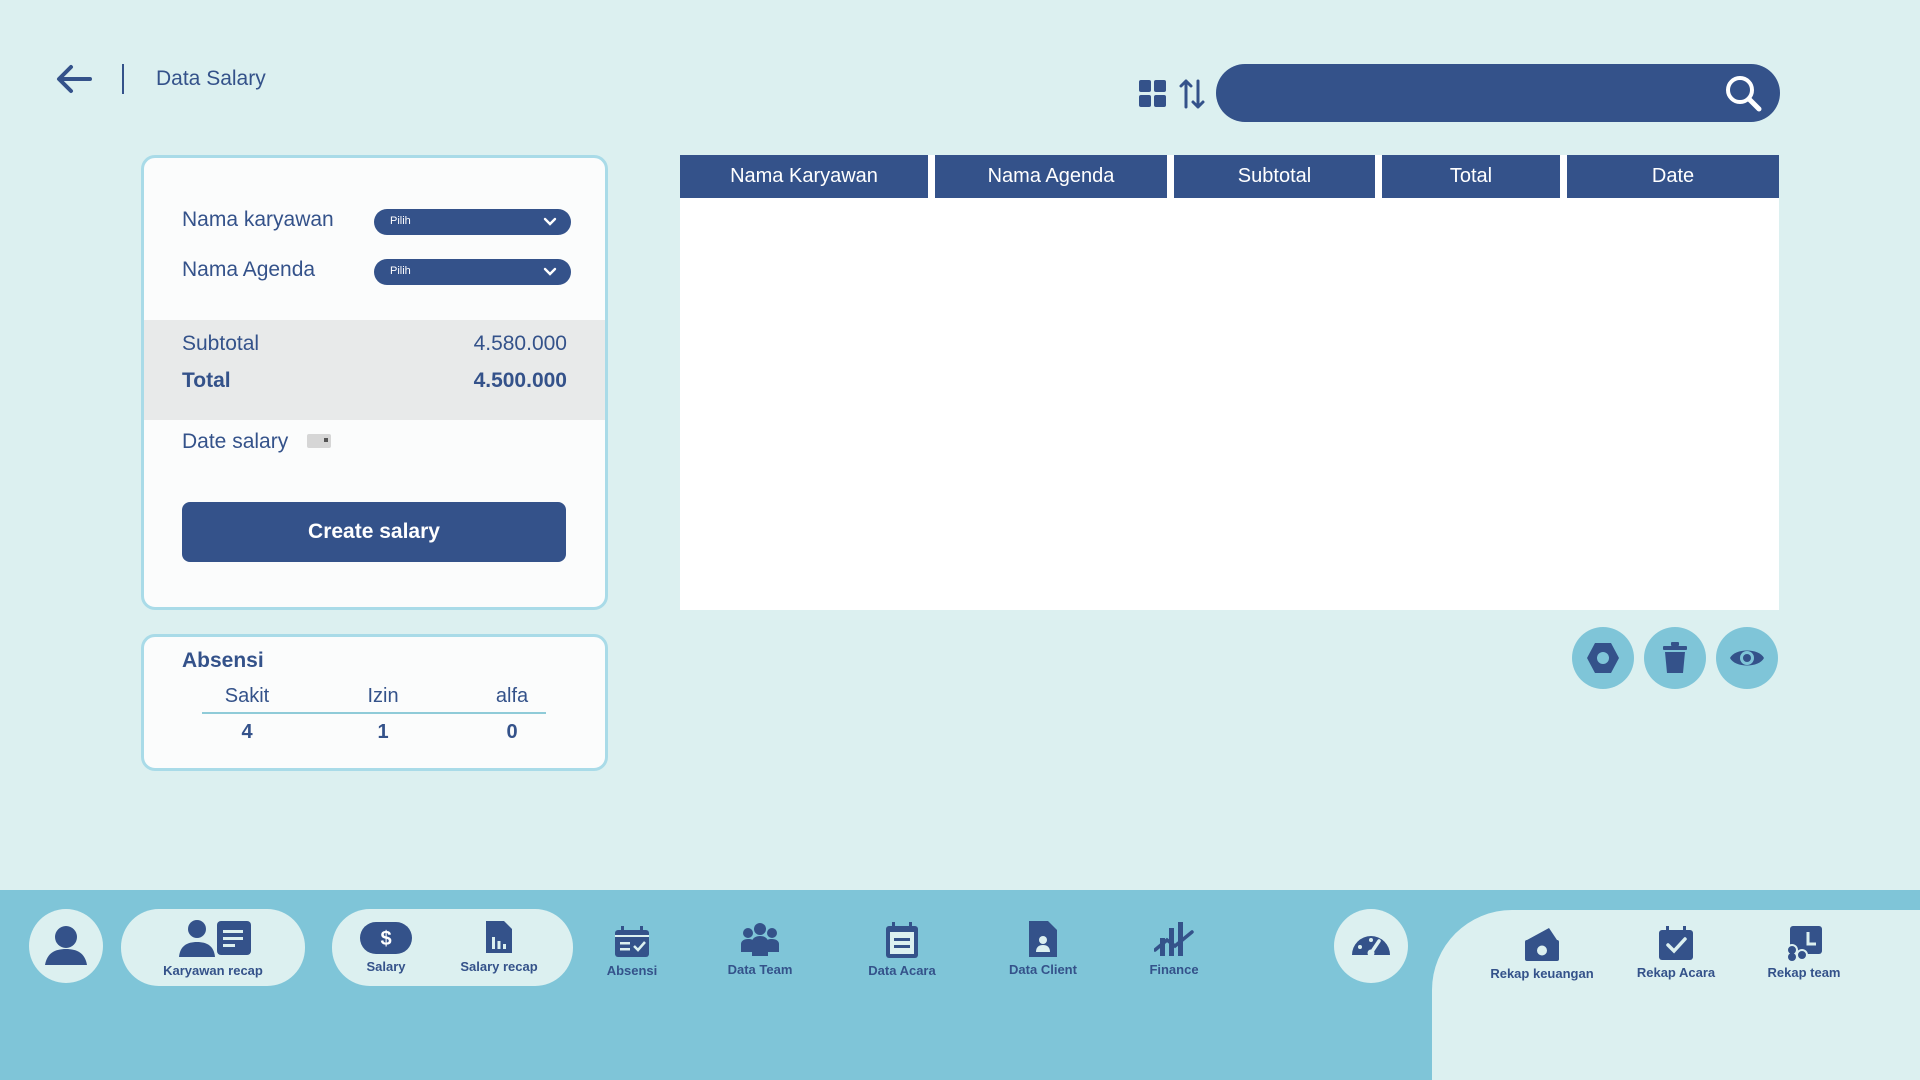  I want to click on edit-button, so click(1603, 658).